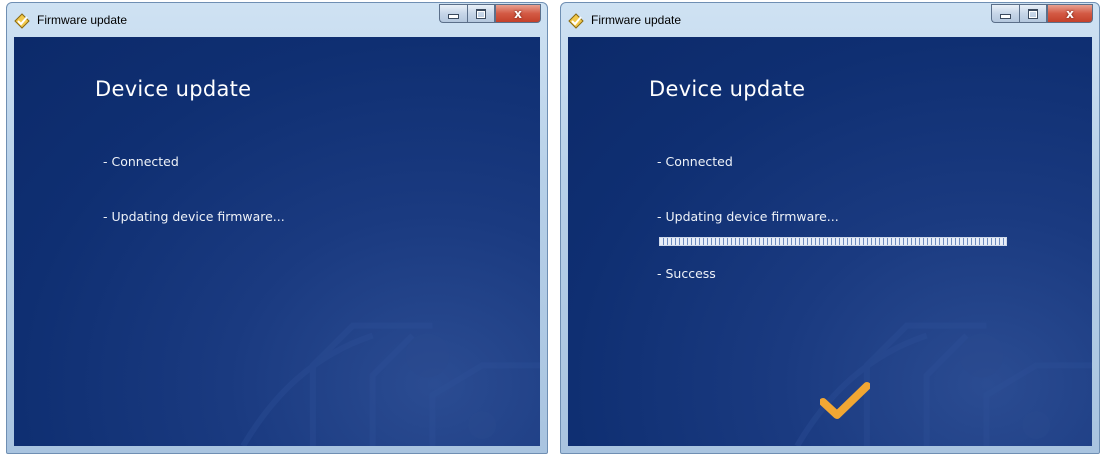  What do you see at coordinates (686, 273) in the screenshot?
I see `status-success: - Success` at bounding box center [686, 273].